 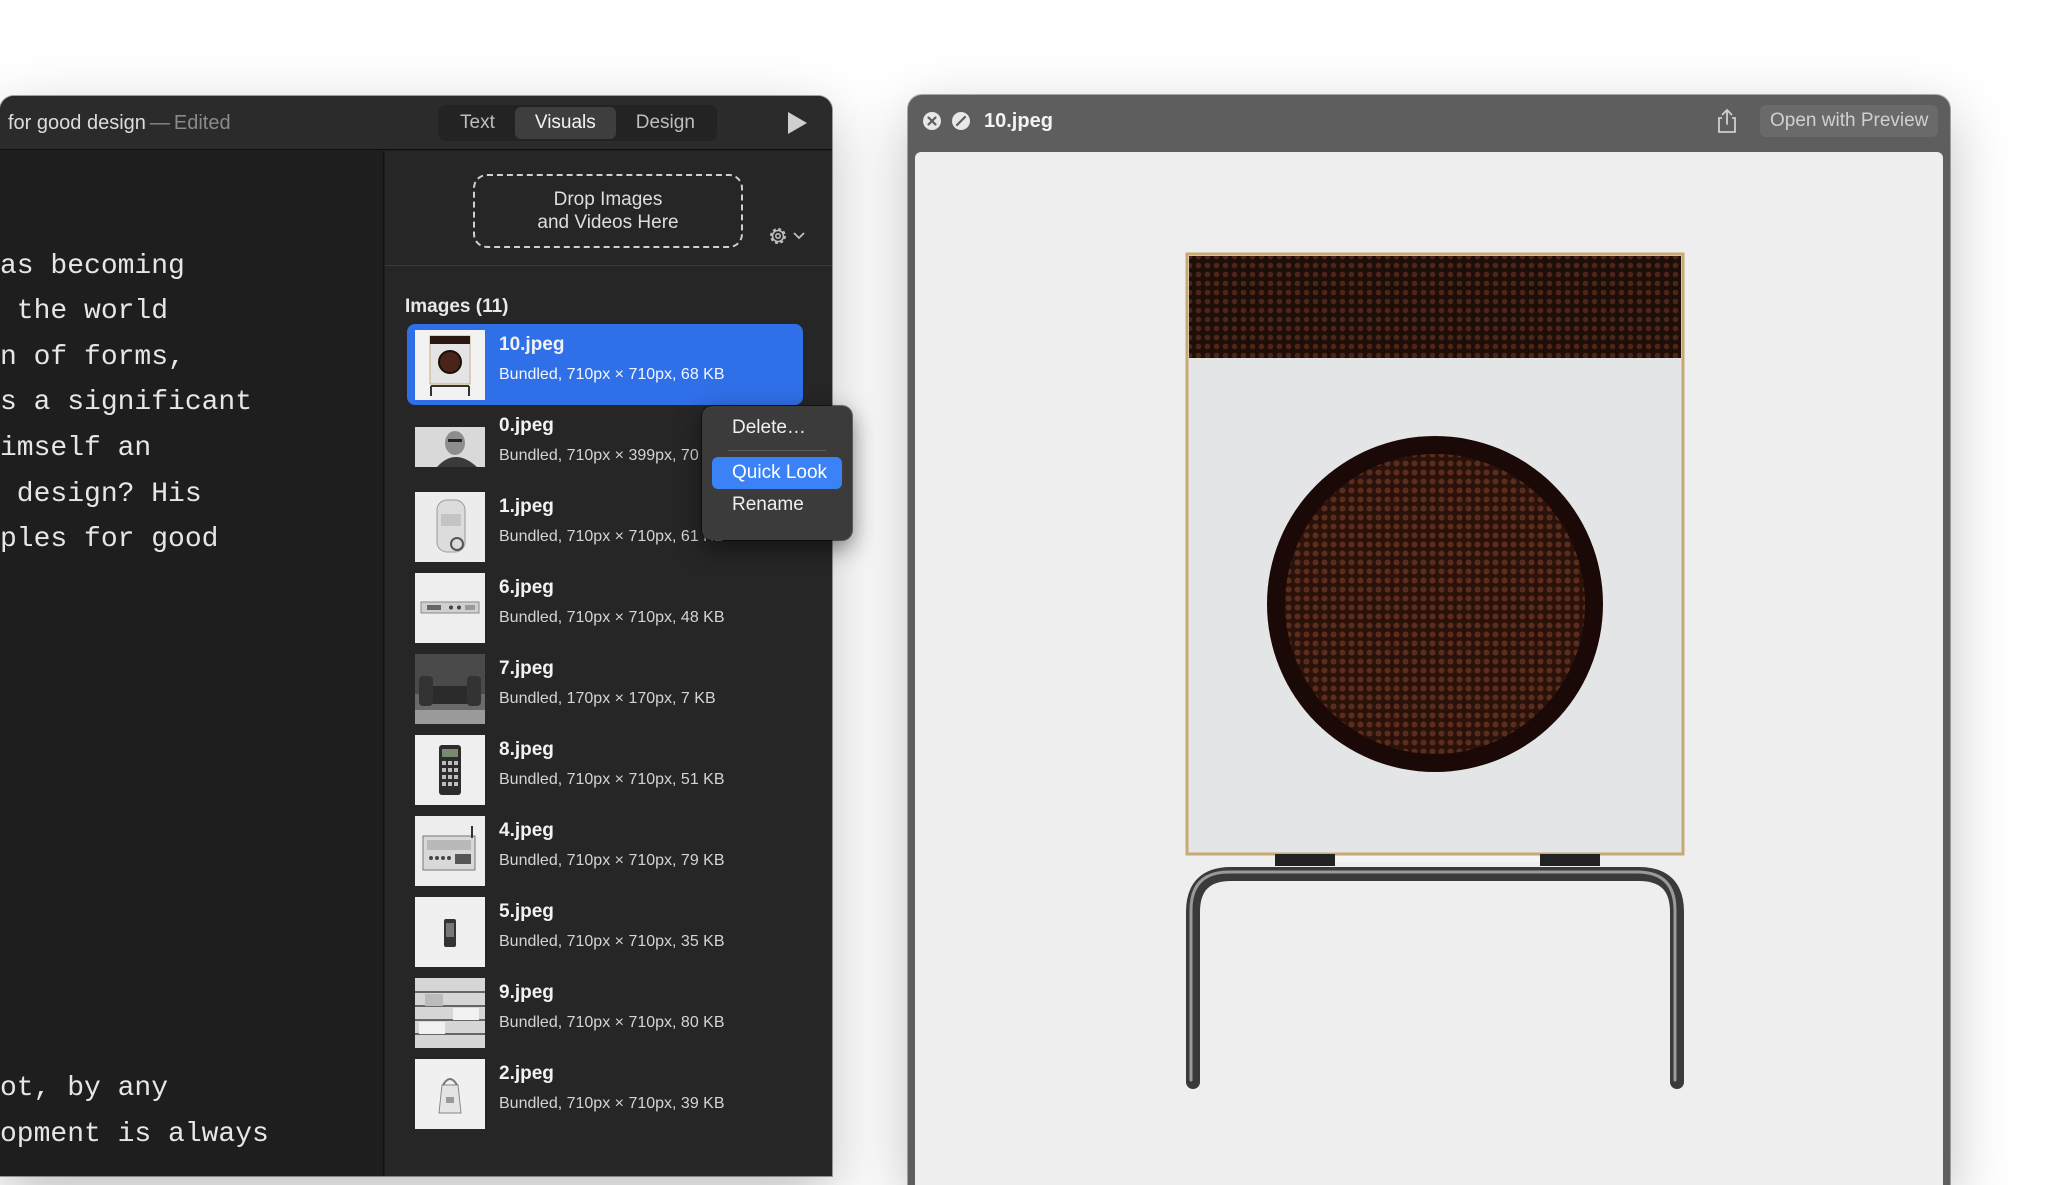 I want to click on image-meta: Bundled, 710px × 710px, 68 KB, so click(x=612, y=374).